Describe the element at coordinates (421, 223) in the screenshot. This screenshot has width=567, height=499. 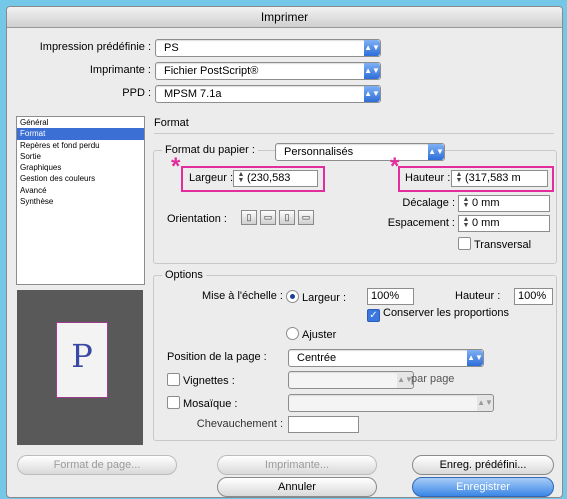
I see `gap-label: Espacement :` at that location.